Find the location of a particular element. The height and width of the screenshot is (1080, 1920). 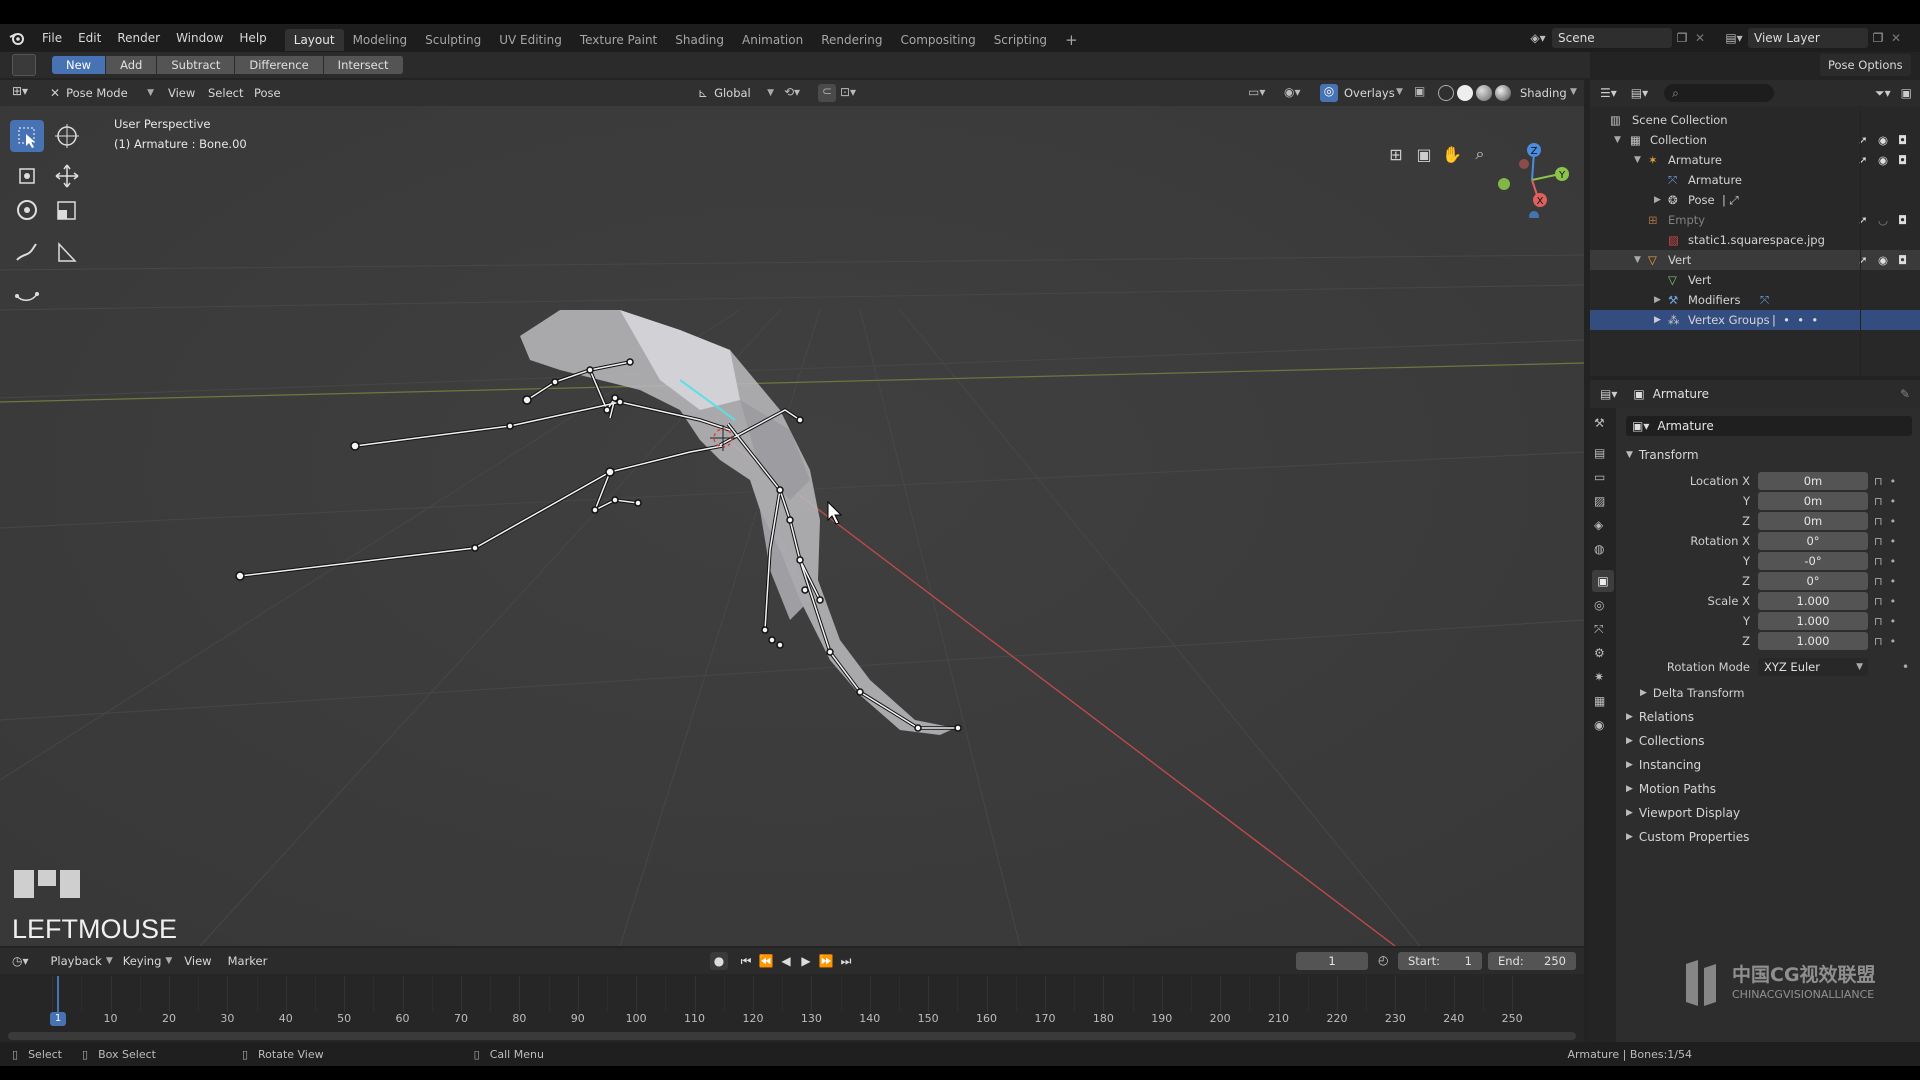

mode-subtract-button: Subtract is located at coordinates (196, 65).